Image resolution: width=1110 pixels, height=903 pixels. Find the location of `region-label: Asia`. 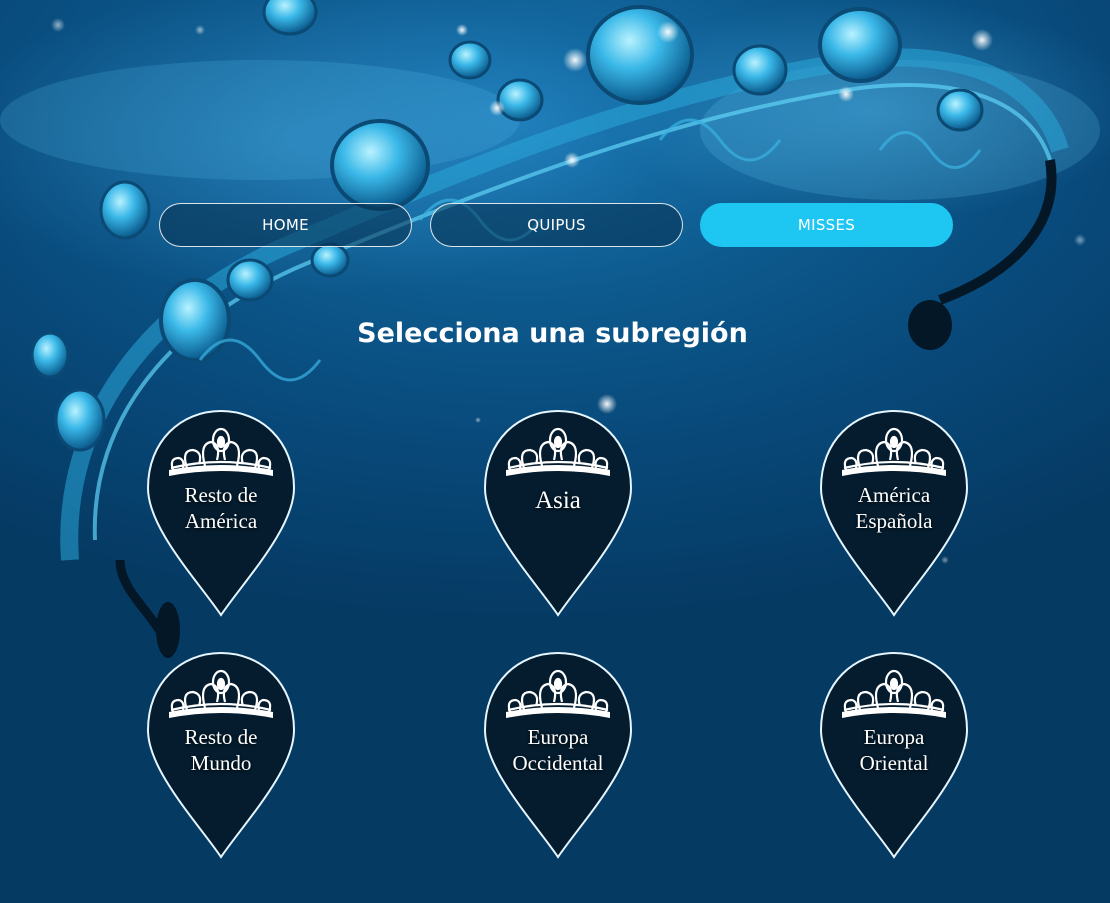

region-label: Asia is located at coordinates (558, 501).